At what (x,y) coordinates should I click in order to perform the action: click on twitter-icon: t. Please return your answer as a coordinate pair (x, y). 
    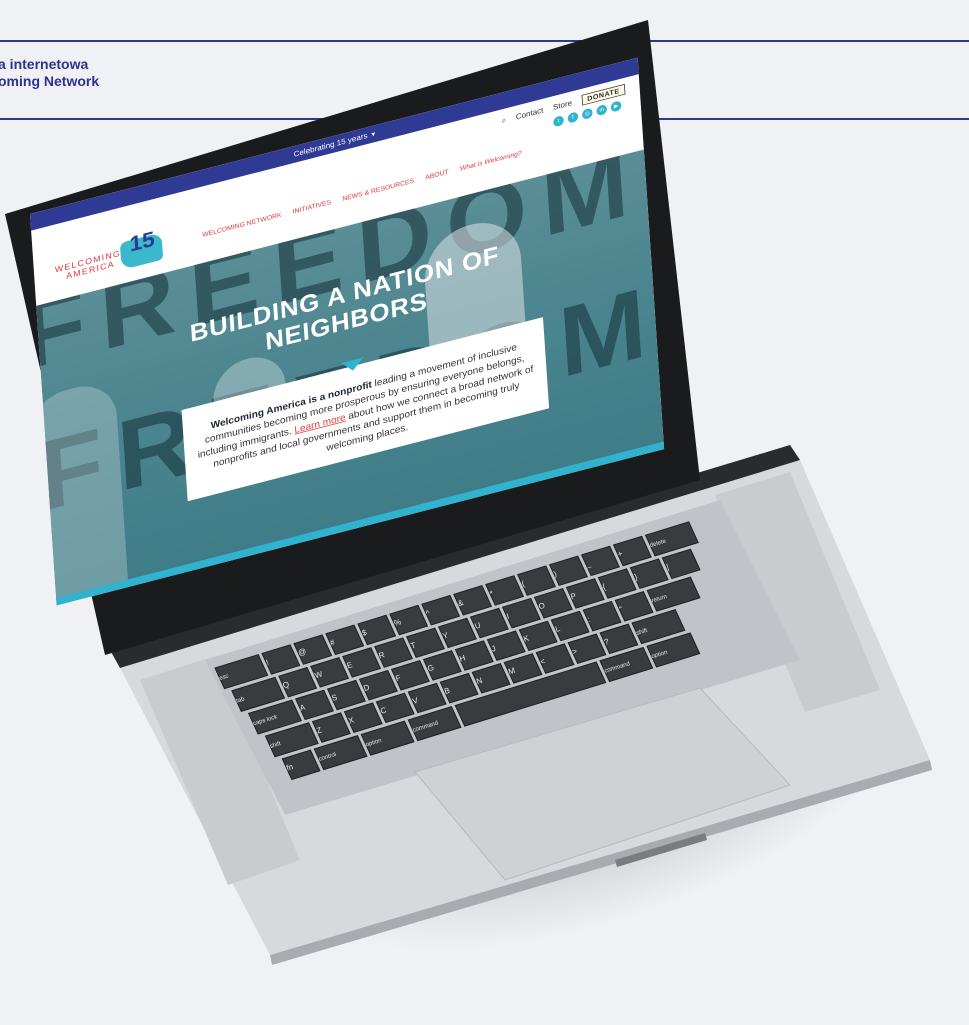
    Looking at the image, I should click on (559, 121).